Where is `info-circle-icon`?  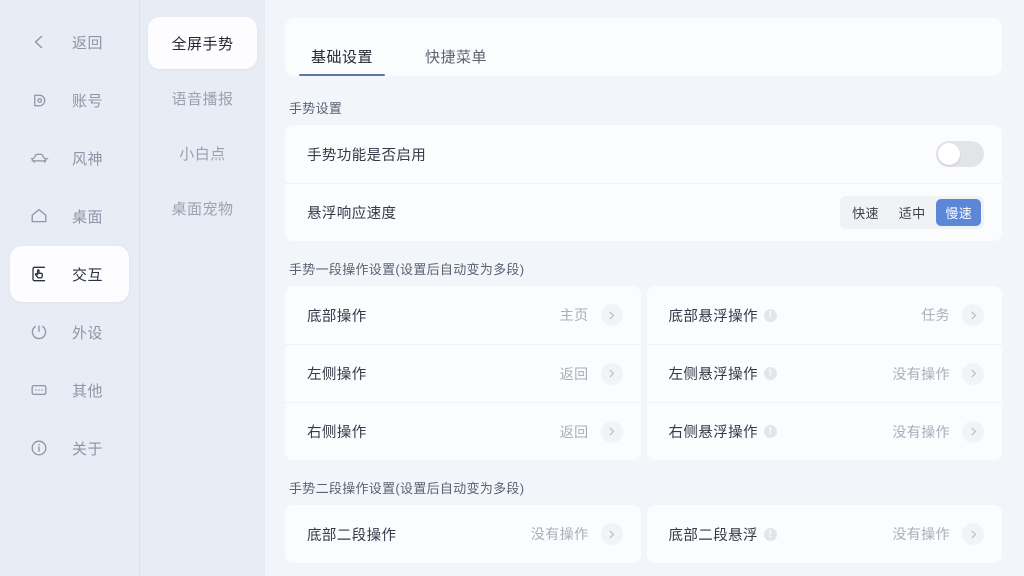 info-circle-icon is located at coordinates (39, 448).